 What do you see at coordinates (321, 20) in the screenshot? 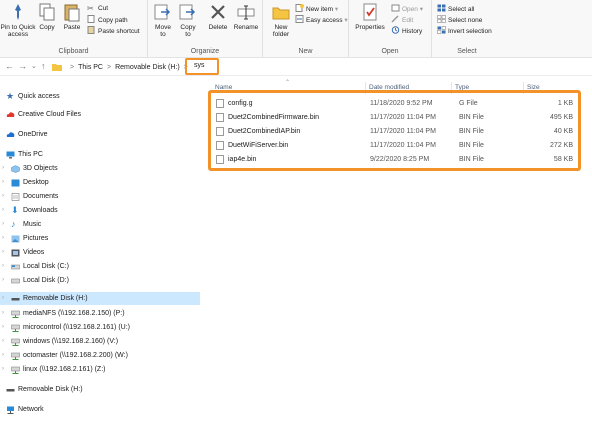
I see `easy-access-button: Easy access ▾` at bounding box center [321, 20].